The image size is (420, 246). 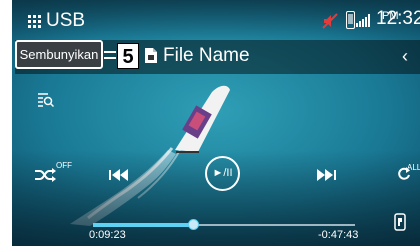 I want to click on shuffle-state-label: OFF, so click(x=64, y=165).